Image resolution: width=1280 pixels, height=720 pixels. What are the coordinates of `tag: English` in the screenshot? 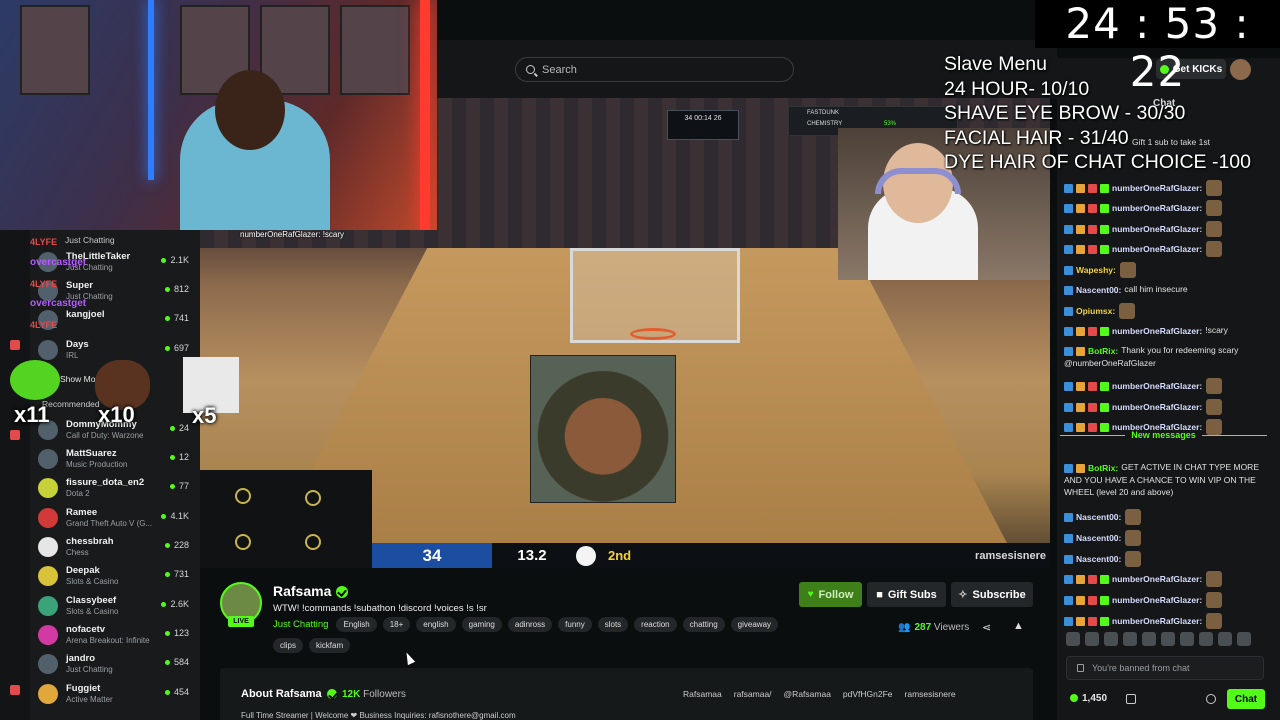 It's located at (356, 624).